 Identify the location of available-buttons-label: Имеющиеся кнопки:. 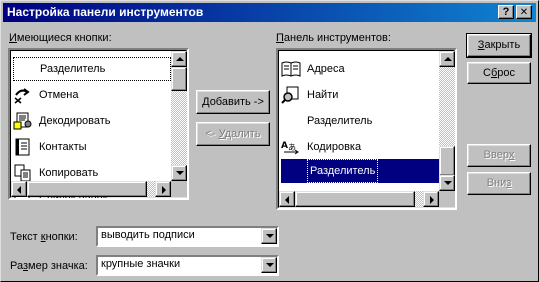
(60, 38).